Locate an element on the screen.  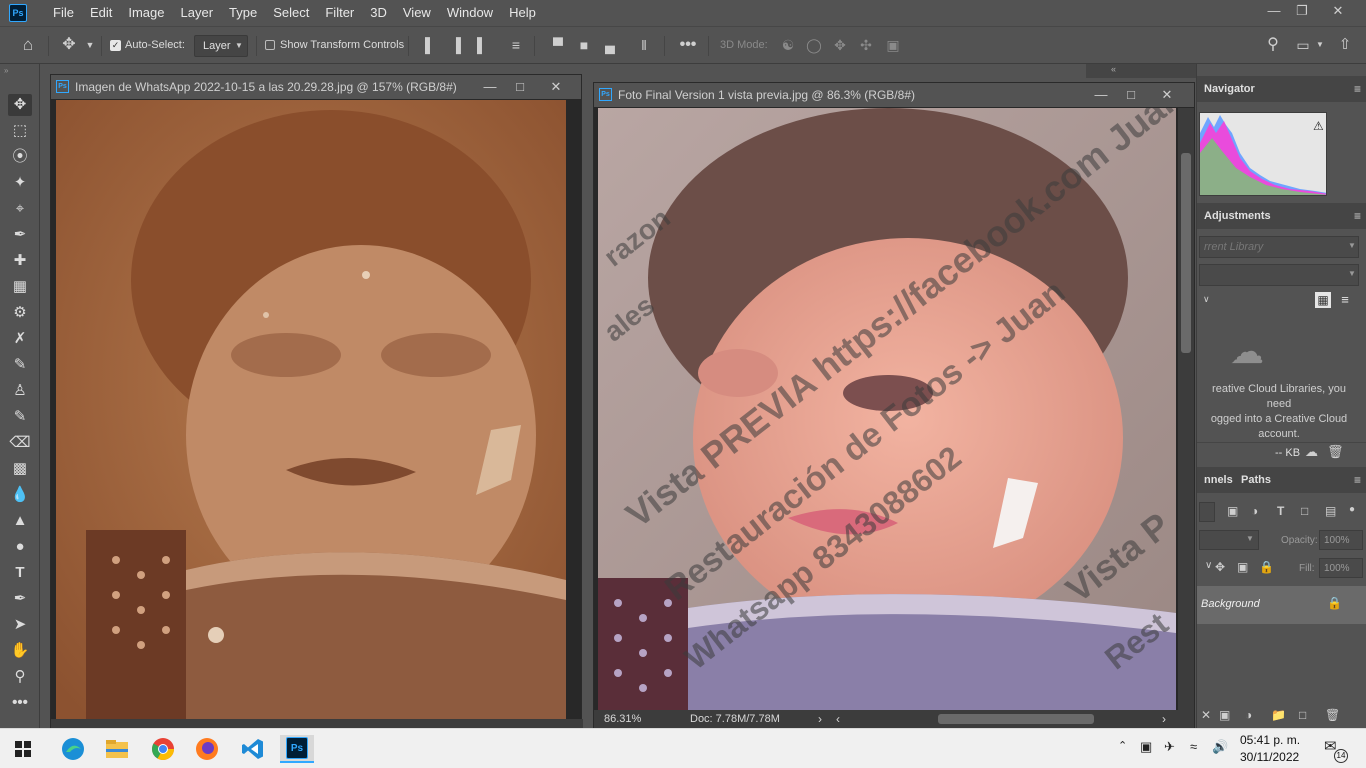
share-icon: ⇧ is located at coordinates (1345, 45).